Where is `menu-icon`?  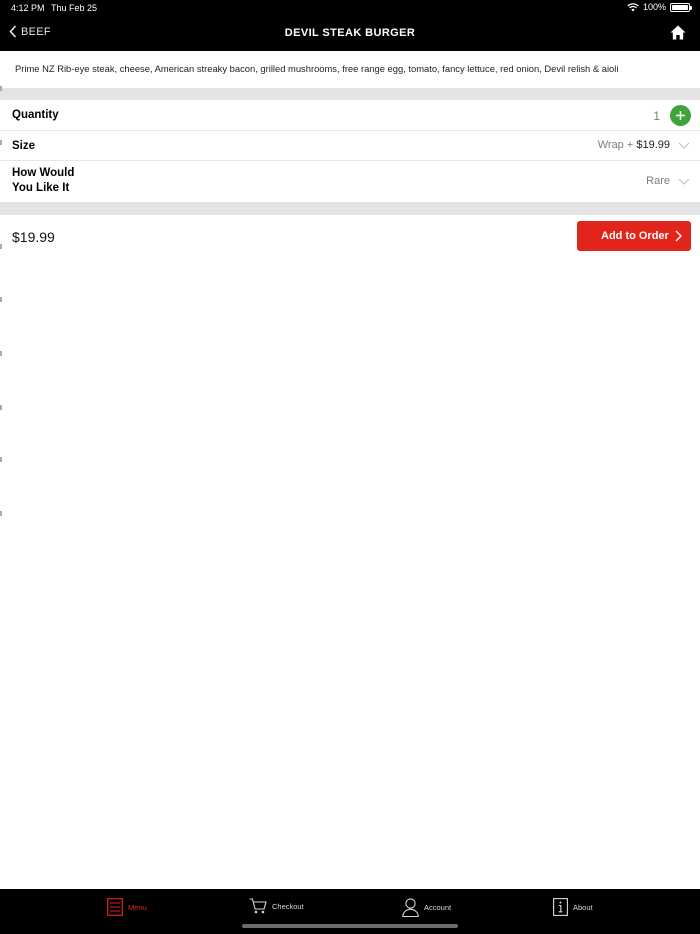
menu-icon is located at coordinates (115, 907).